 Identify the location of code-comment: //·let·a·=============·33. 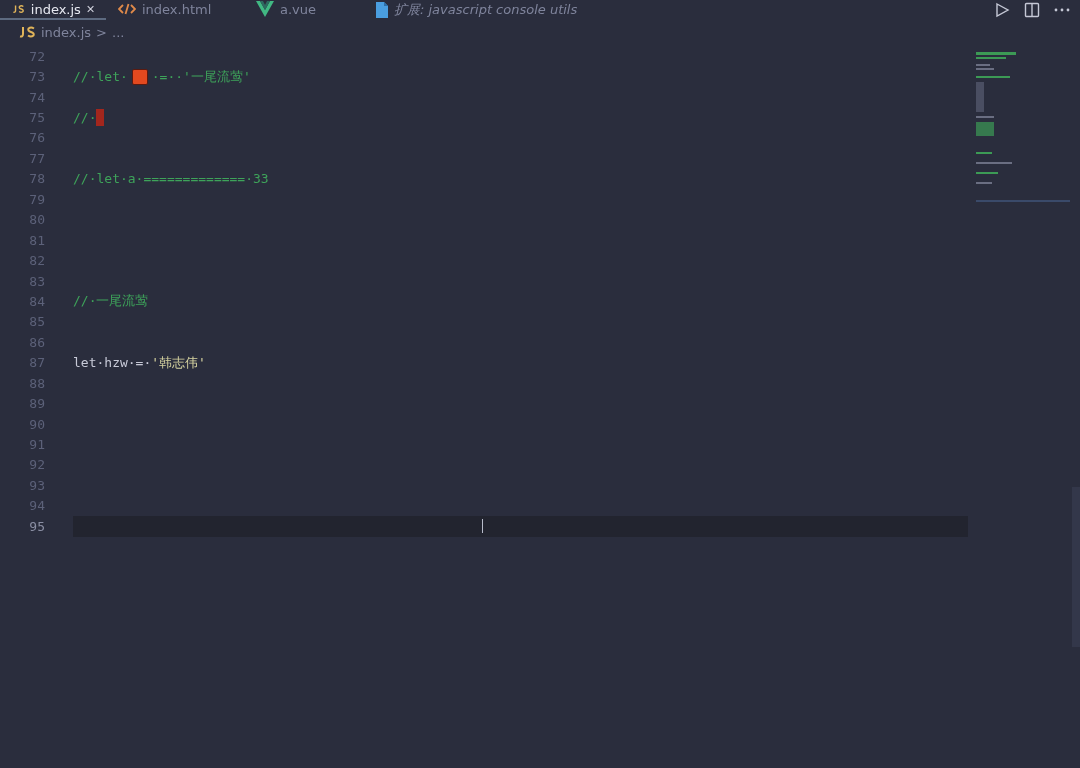
(171, 179).